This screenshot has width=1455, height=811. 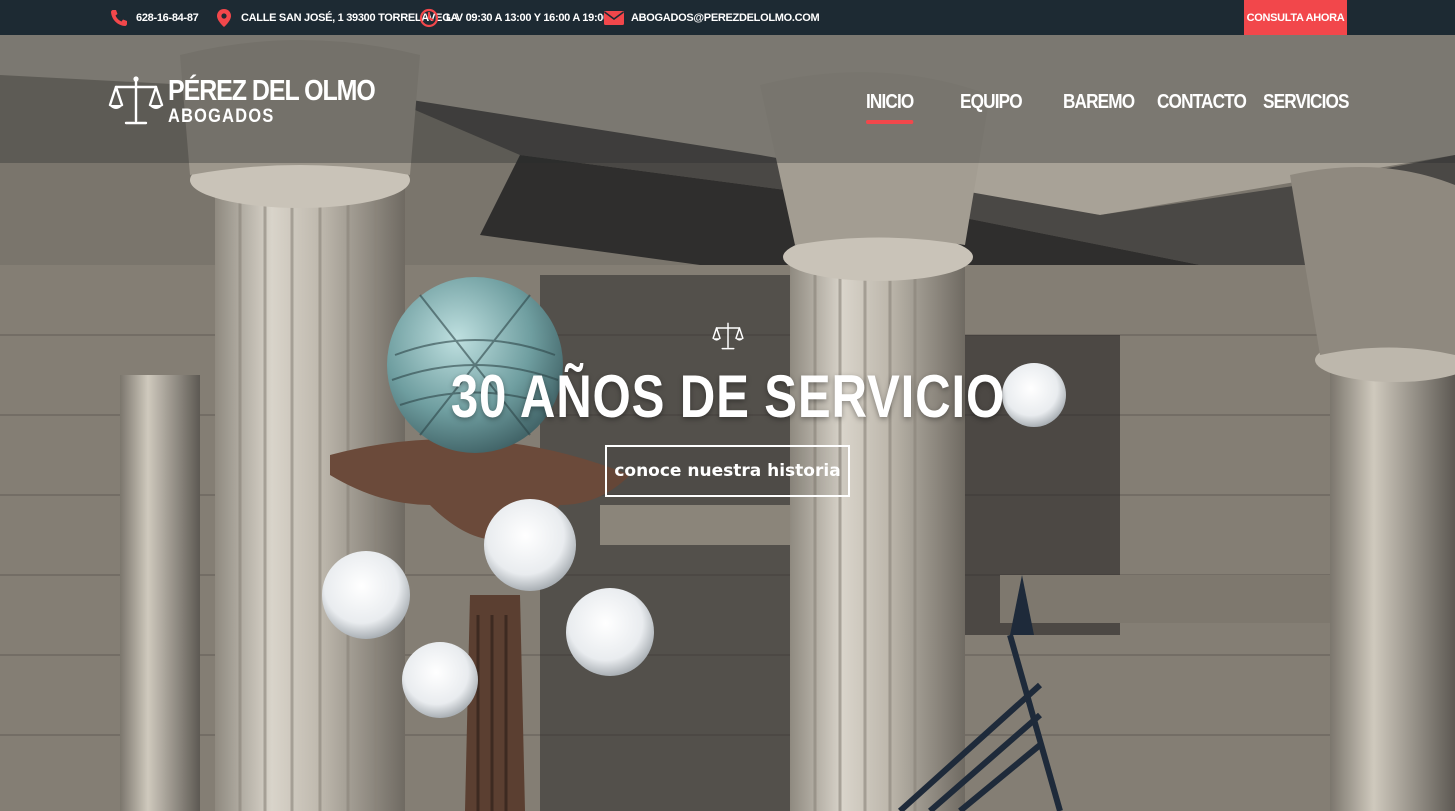 What do you see at coordinates (1306, 102) in the screenshot?
I see `nav-item-servicios: SERVICIOS` at bounding box center [1306, 102].